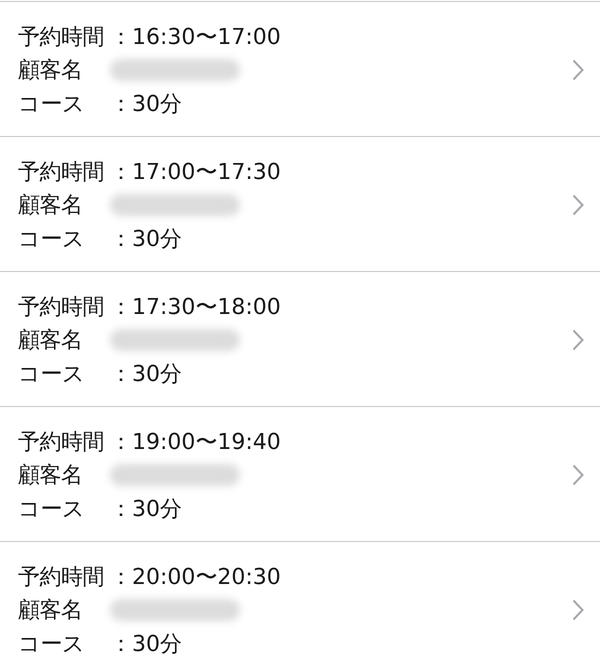 The width and height of the screenshot is (600, 667). What do you see at coordinates (195, 38) in the screenshot?
I see `field-value: ：16:30〜17:00` at bounding box center [195, 38].